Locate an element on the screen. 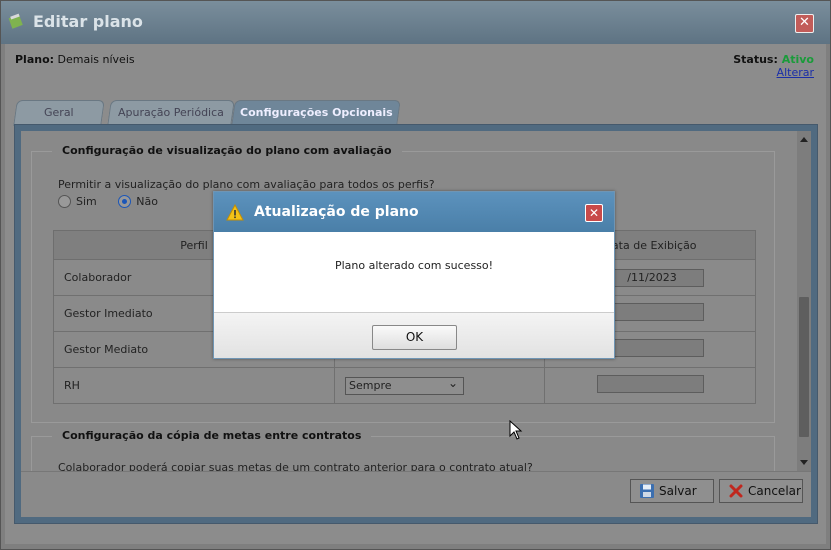  visualization-radio-group: Sim Não is located at coordinates (117, 201).